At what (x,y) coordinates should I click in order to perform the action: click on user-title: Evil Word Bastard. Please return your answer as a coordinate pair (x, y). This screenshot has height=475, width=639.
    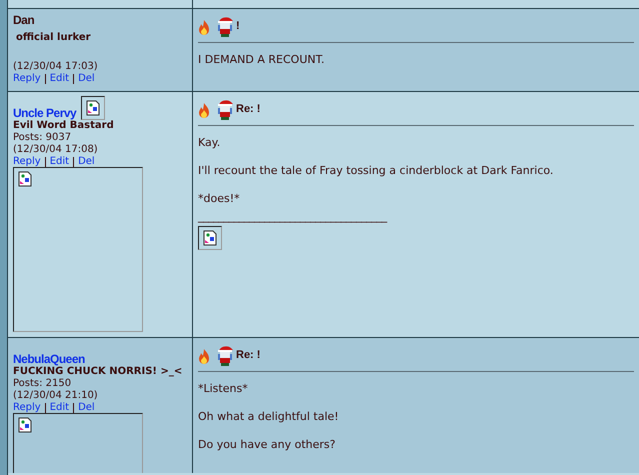
    Looking at the image, I should click on (64, 126).